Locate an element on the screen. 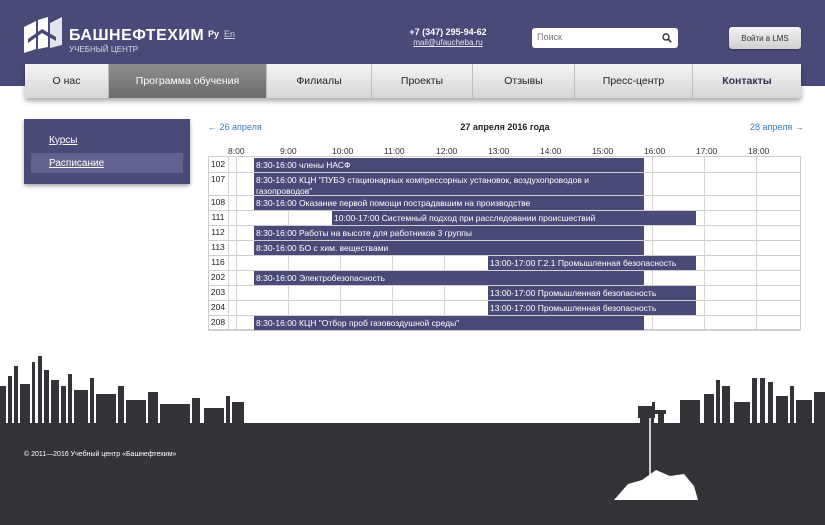  room-number: 108 is located at coordinates (218, 202).